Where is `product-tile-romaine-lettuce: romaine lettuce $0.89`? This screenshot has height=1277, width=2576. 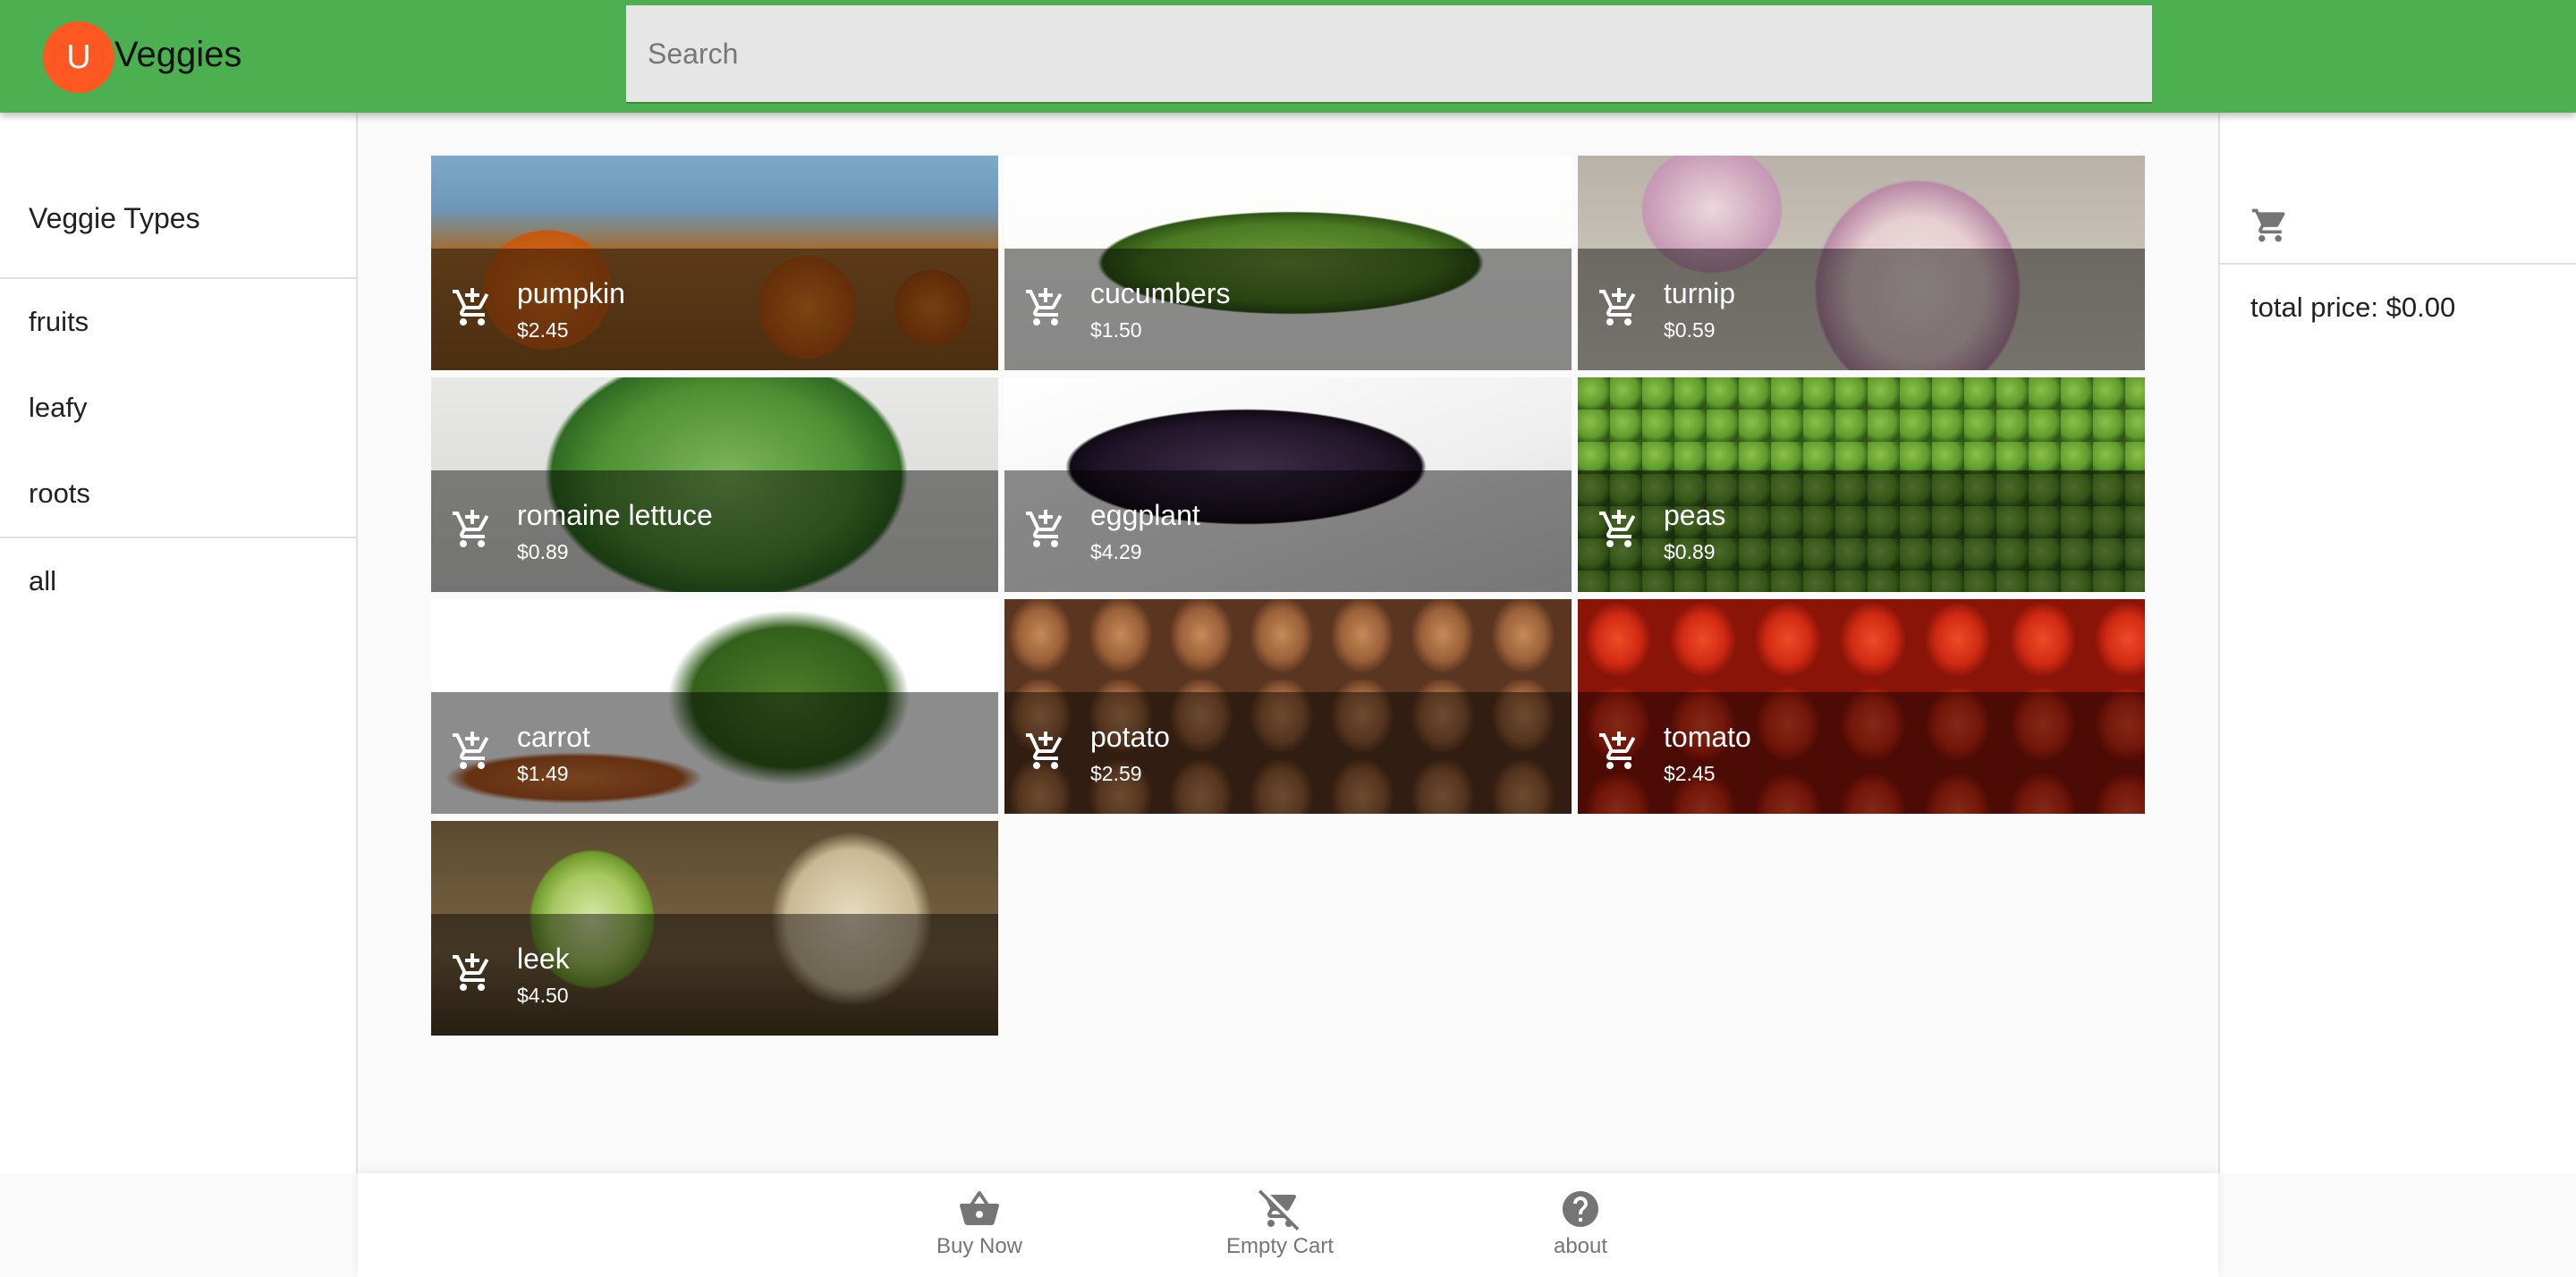
product-tile-romaine-lettuce: romaine lettuce $0.89 is located at coordinates (714, 485).